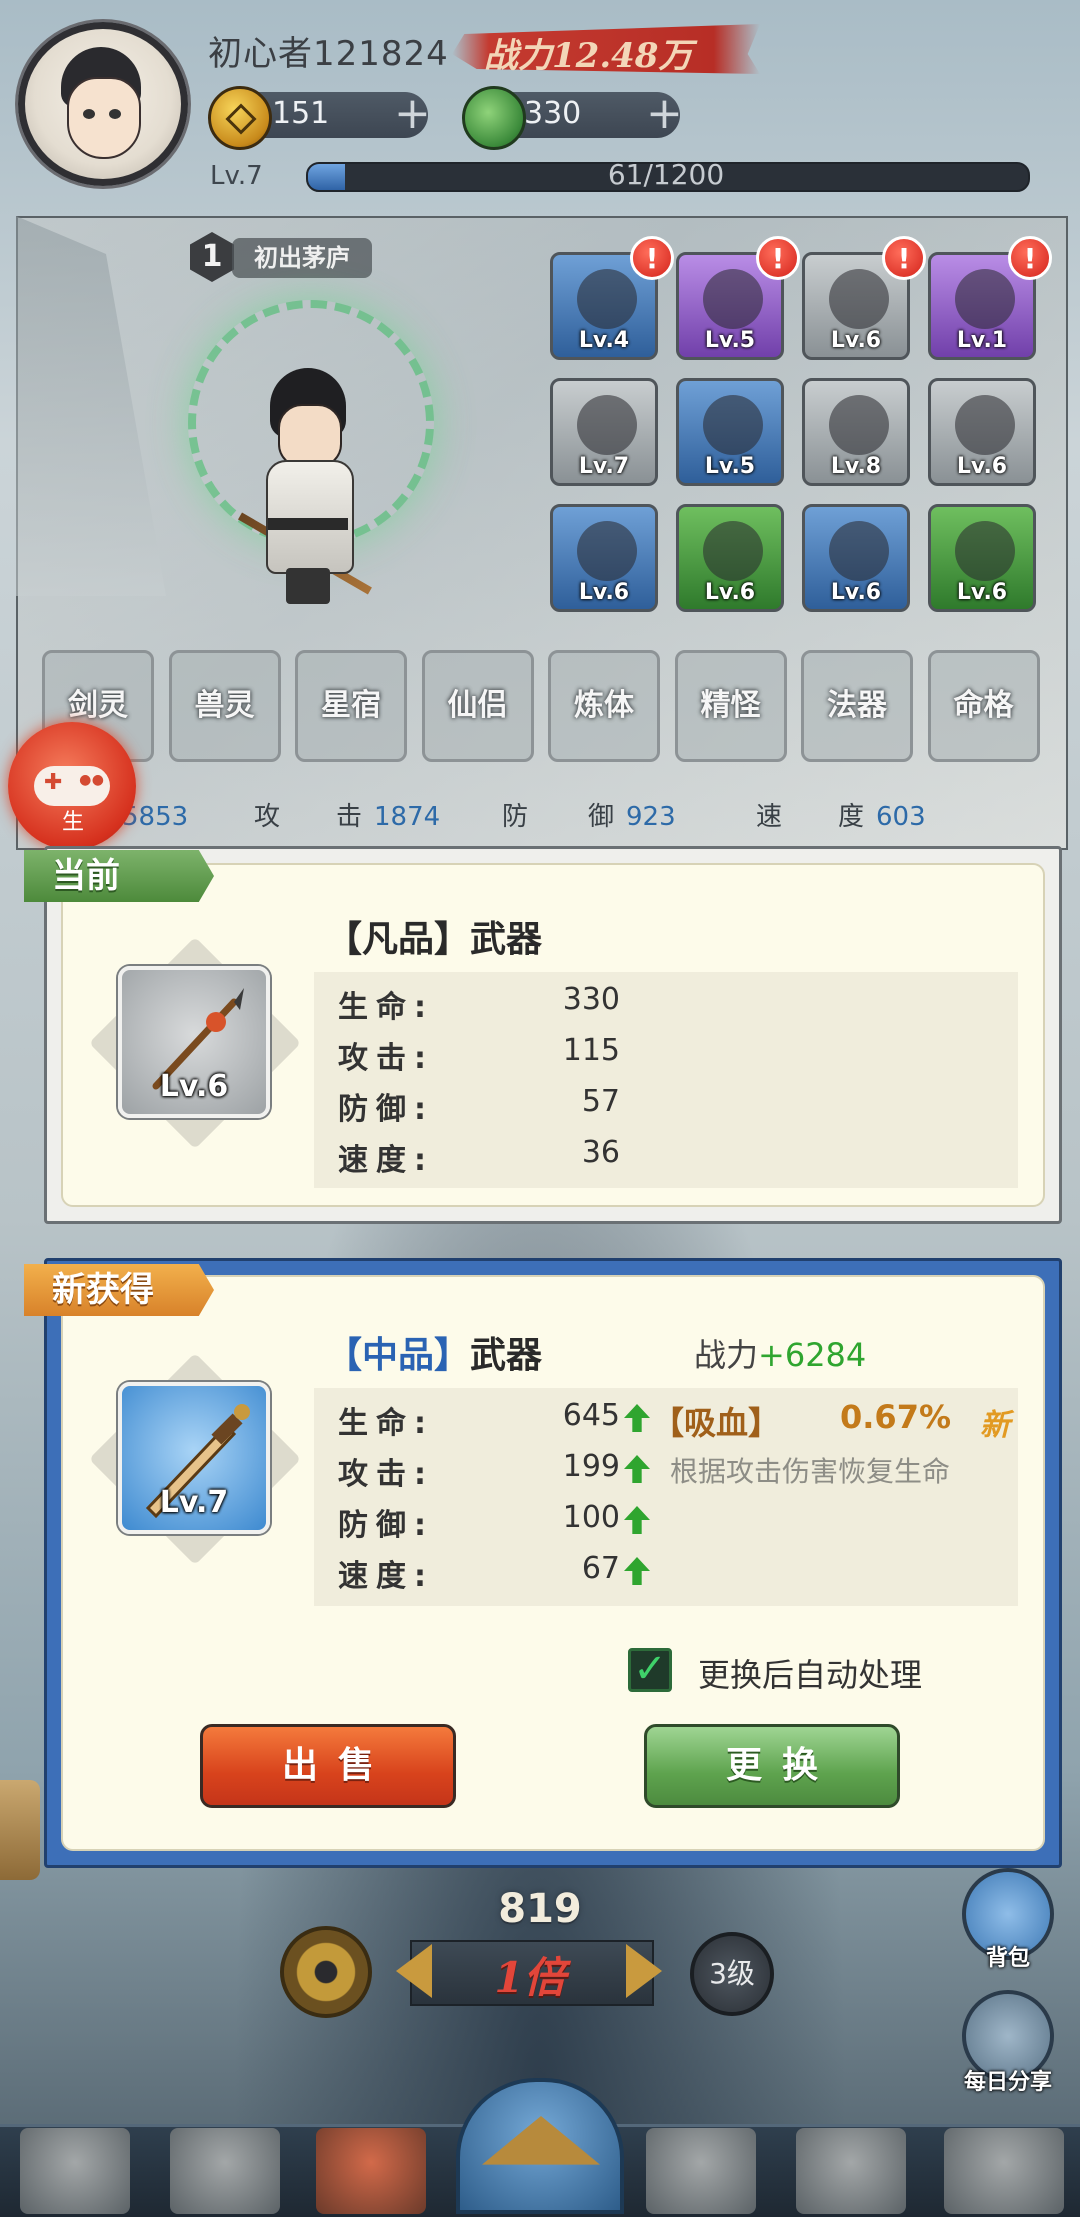  Describe the element at coordinates (240, 118) in the screenshot. I see `coin-icon` at that location.